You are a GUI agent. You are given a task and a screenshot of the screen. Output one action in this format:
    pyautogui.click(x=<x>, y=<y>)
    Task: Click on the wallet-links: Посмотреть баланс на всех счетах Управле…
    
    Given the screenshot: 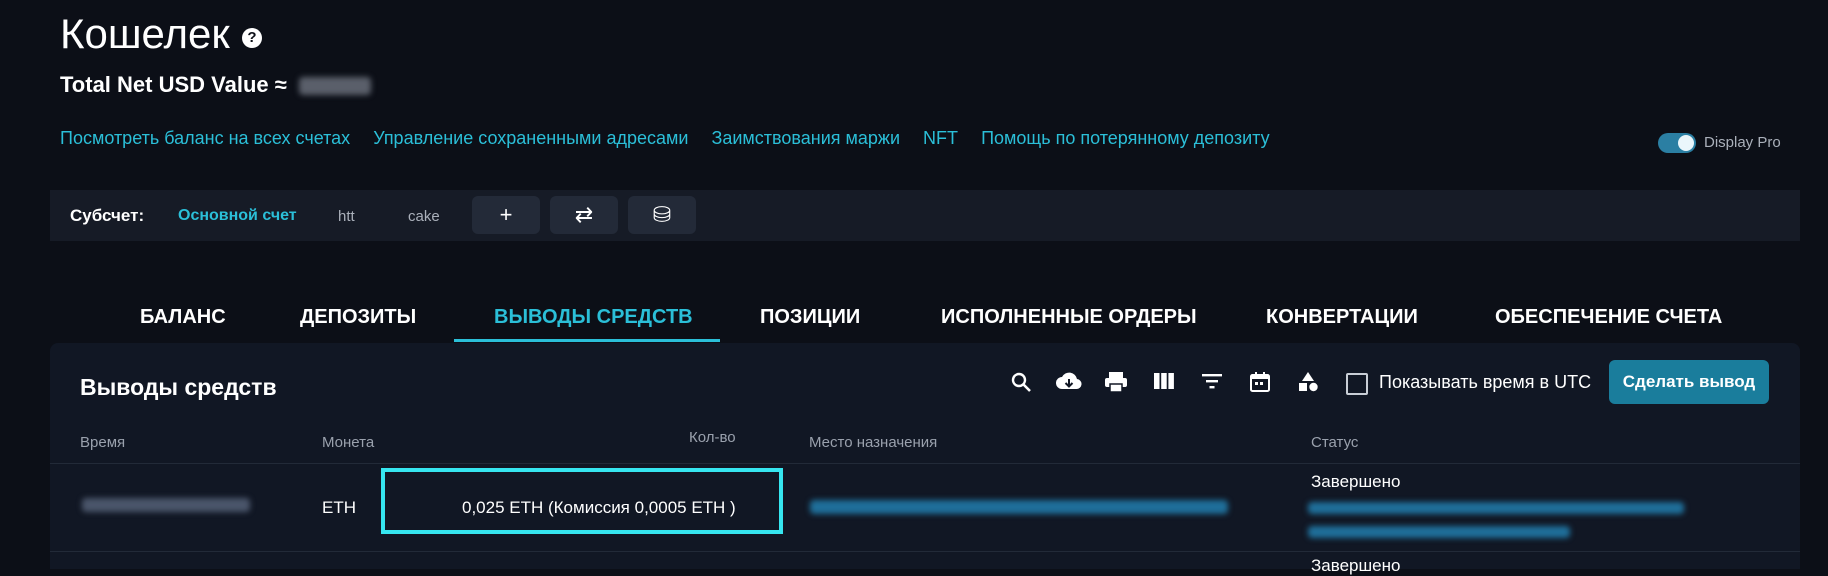 What is the action you would take?
    pyautogui.click(x=674, y=138)
    